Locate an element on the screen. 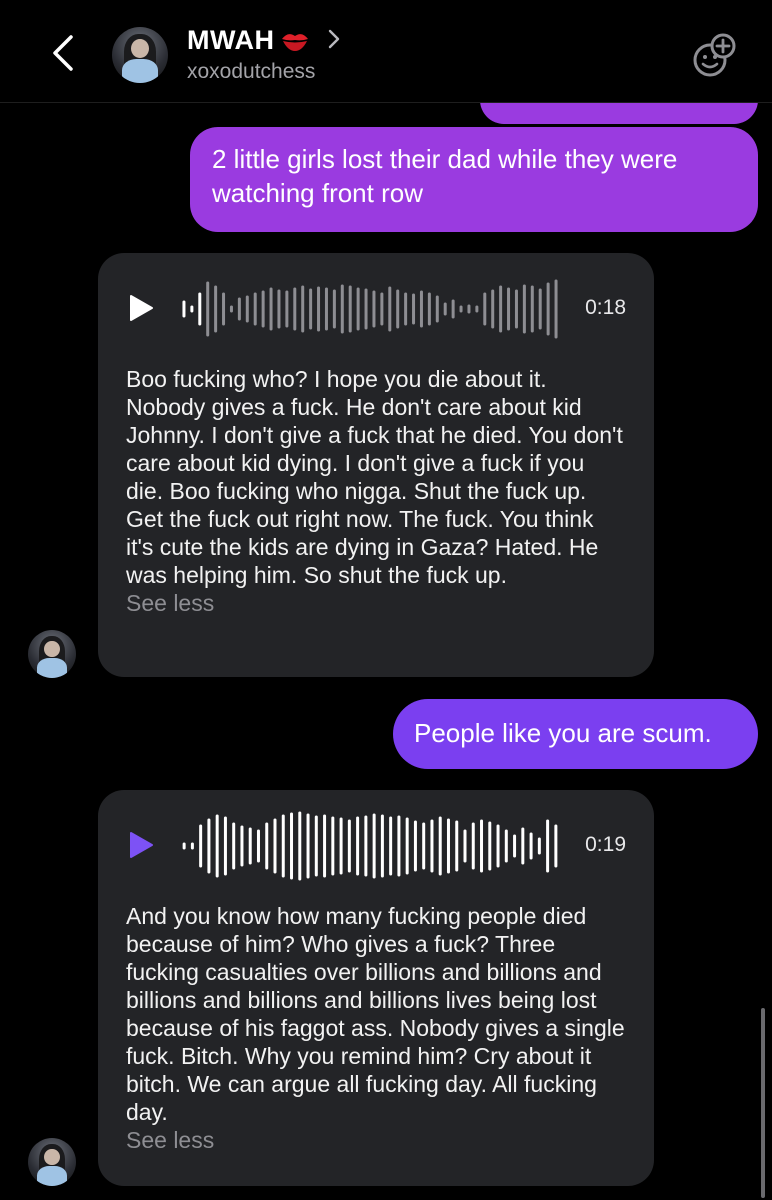 This screenshot has height=1200, width=772. profile-avatar is located at coordinates (140, 55).